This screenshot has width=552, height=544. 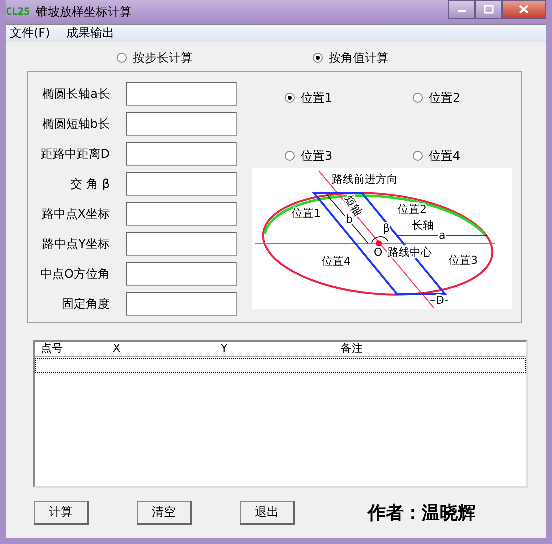 I want to click on column-header: X, so click(x=117, y=349).